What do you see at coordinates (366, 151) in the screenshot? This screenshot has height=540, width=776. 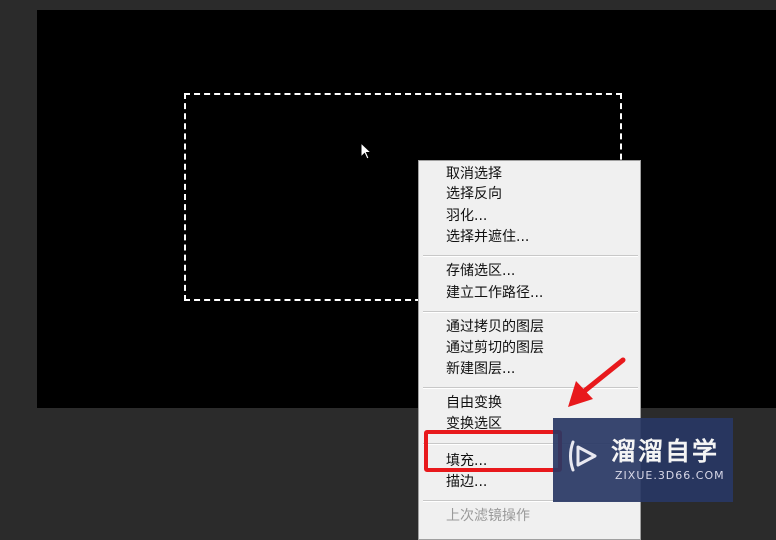 I see `mouse-cursor-icon` at bounding box center [366, 151].